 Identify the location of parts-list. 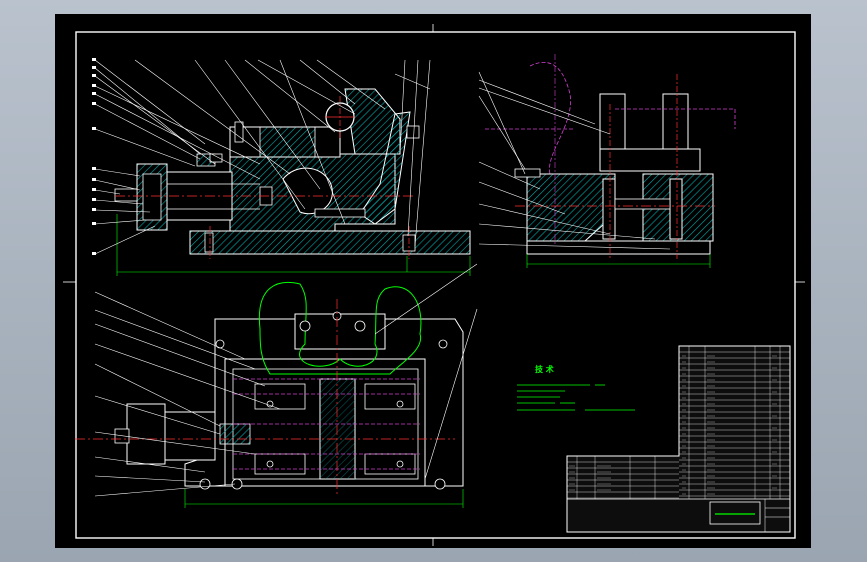
(678, 439).